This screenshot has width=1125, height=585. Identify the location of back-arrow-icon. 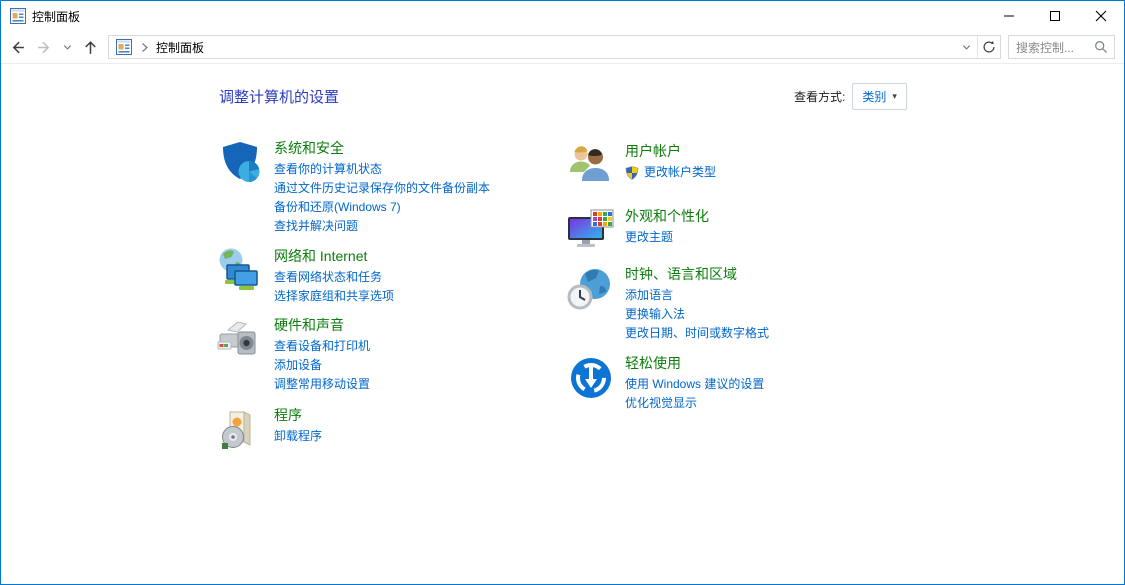
(18, 47).